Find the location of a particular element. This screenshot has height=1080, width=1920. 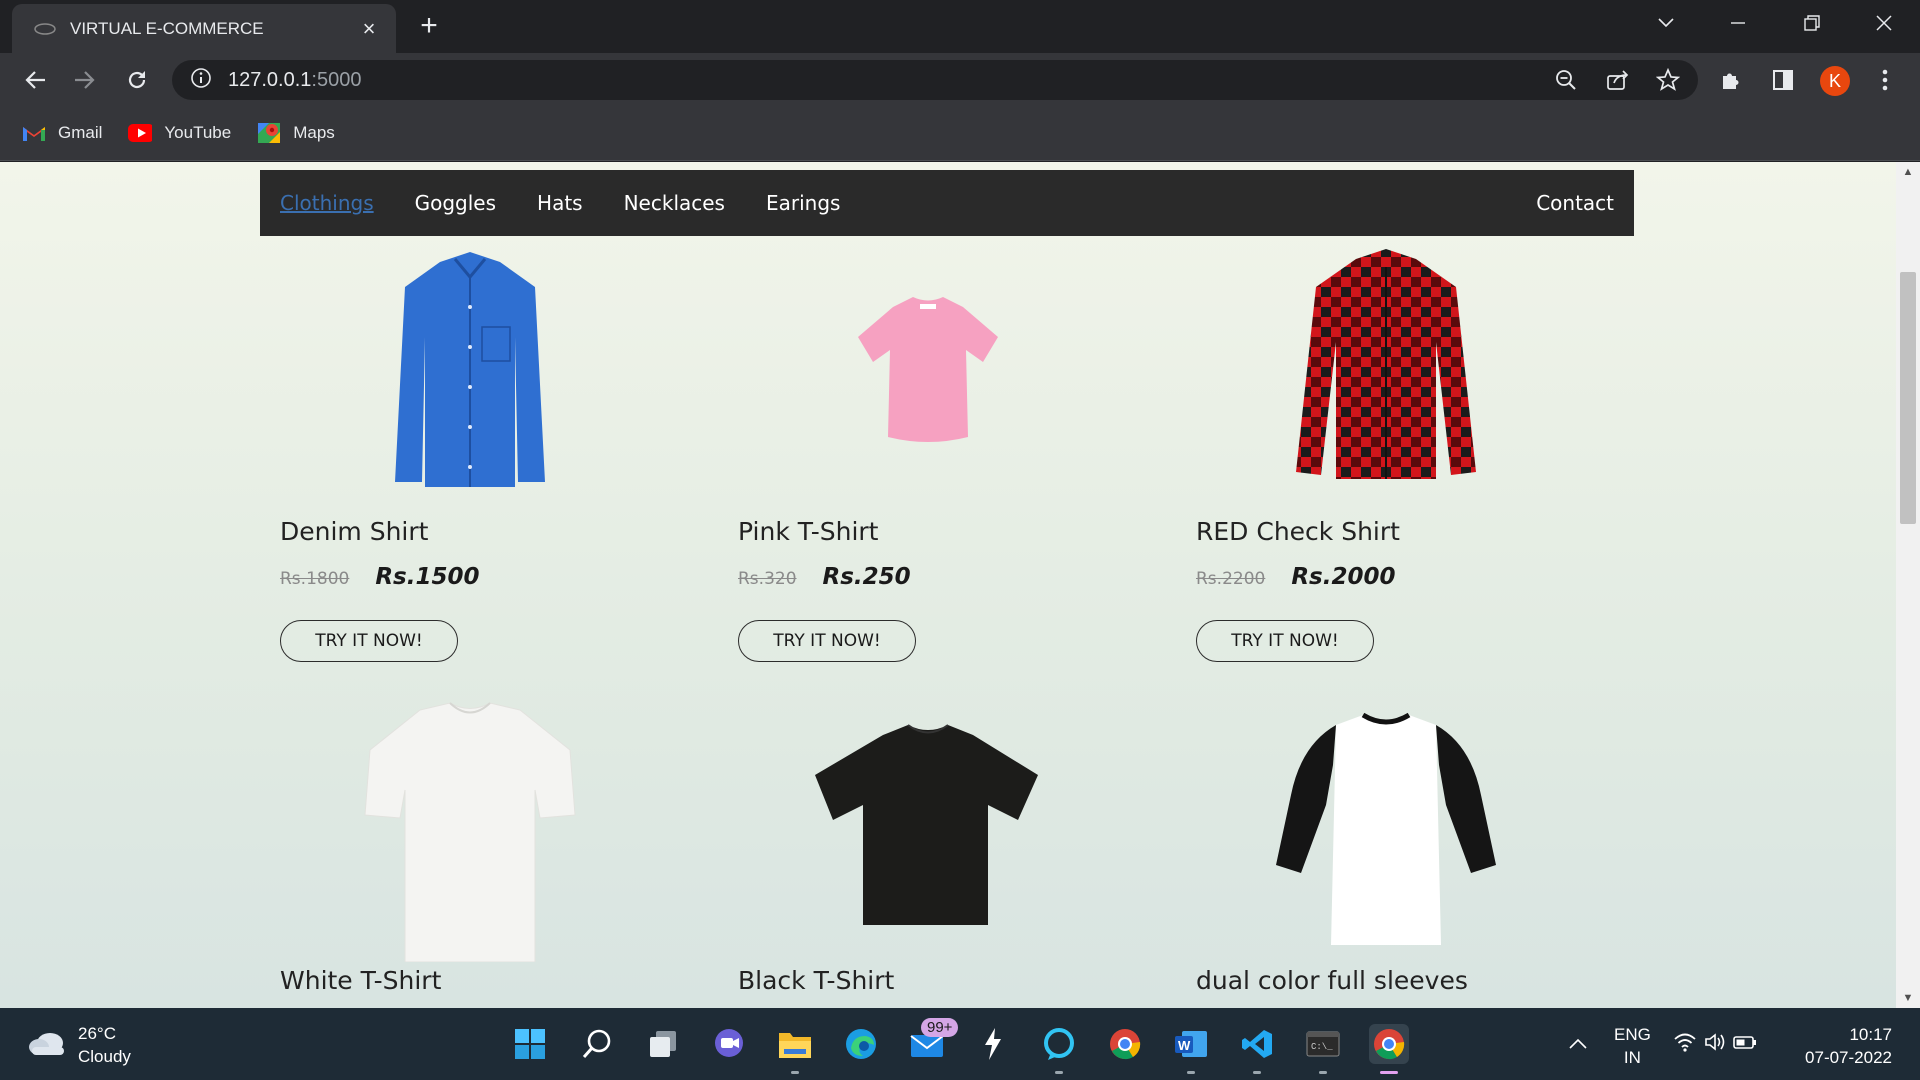

temperature: 26°C is located at coordinates (97, 1033).